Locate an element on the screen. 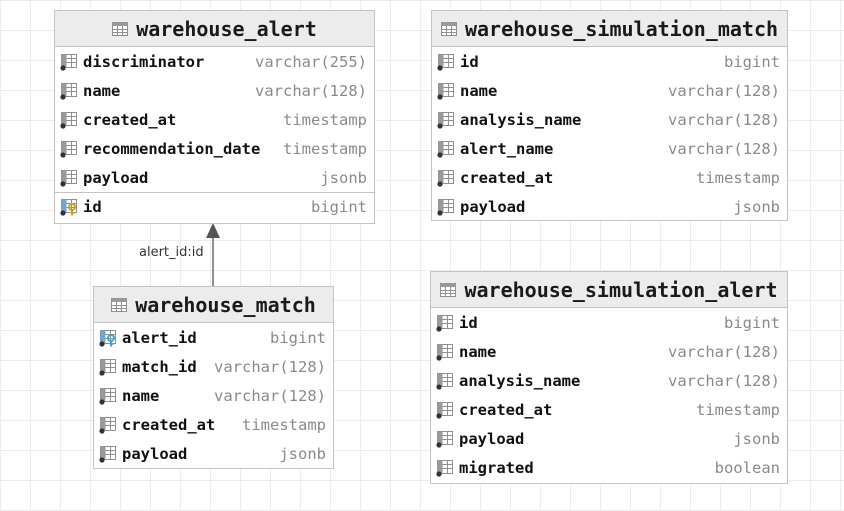 This screenshot has height=511, width=844. table-title: warehouse_simulation_match is located at coordinates (621, 28).